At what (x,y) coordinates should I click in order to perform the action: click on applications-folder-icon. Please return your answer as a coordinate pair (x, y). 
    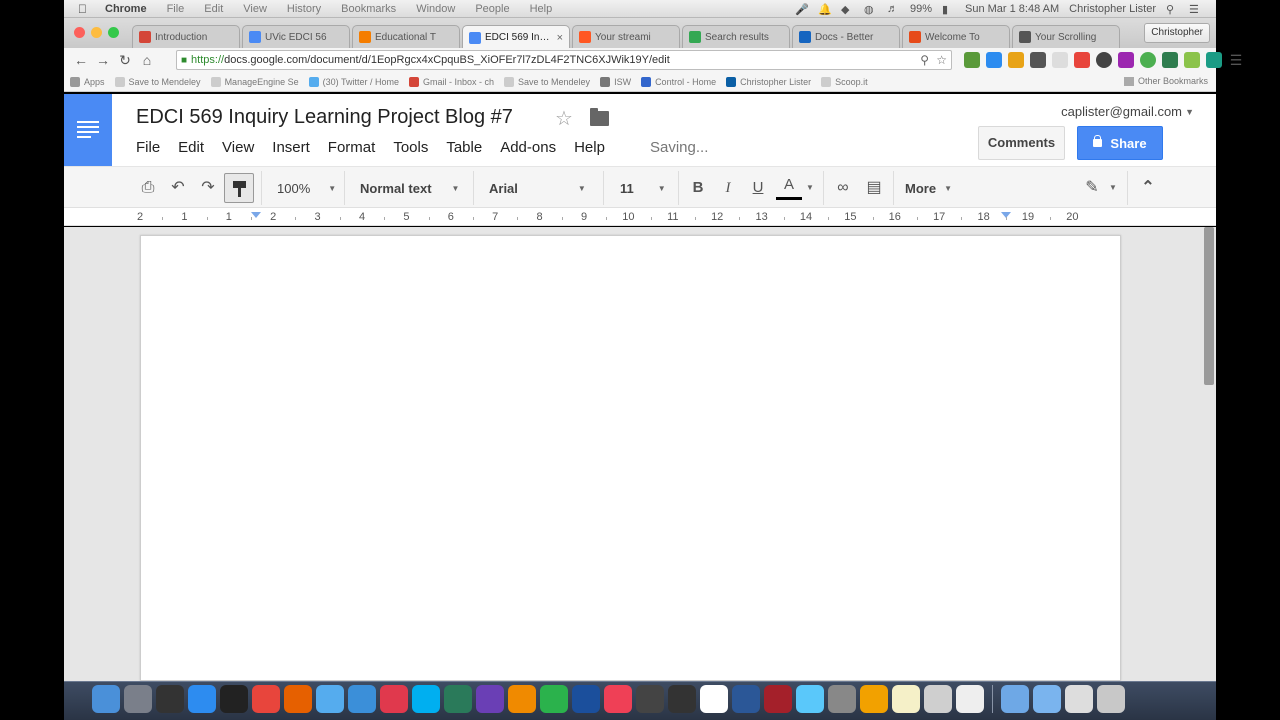
    Looking at the image, I should click on (1015, 699).